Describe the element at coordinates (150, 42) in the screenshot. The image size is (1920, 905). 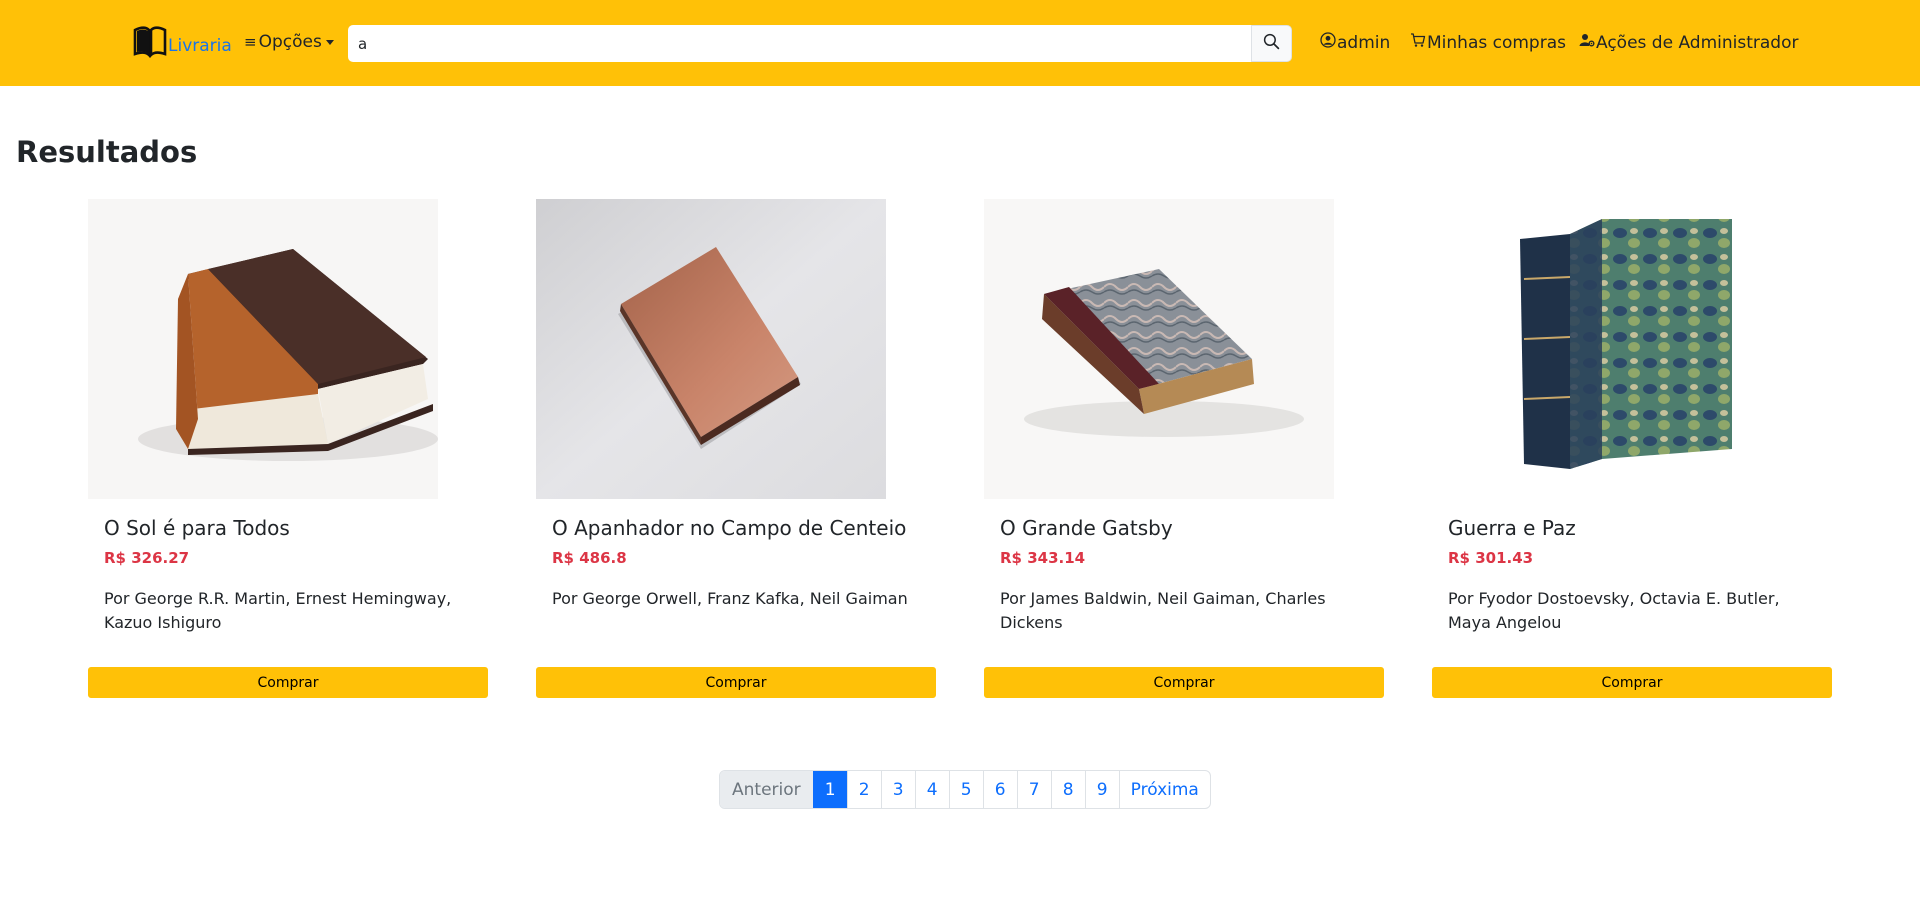
I see `book-icon` at that location.